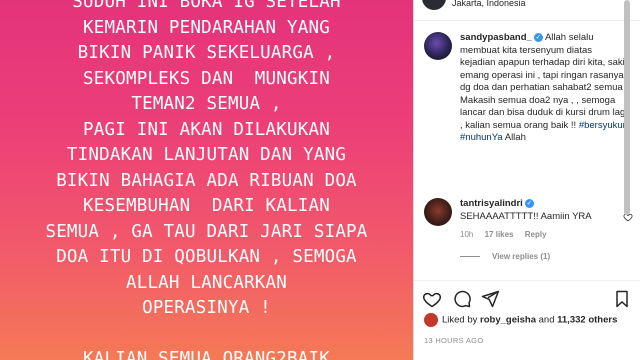  What do you see at coordinates (491, 203) in the screenshot?
I see `comment-username: tantrisyalindri` at bounding box center [491, 203].